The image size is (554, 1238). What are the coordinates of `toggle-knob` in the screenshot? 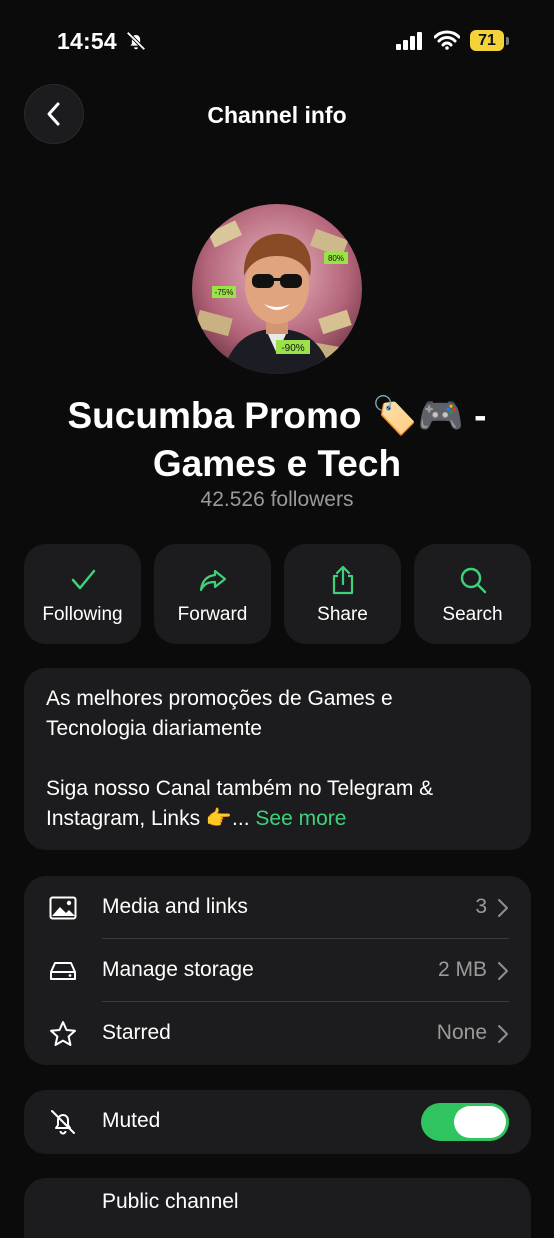 It's located at (480, 1122).